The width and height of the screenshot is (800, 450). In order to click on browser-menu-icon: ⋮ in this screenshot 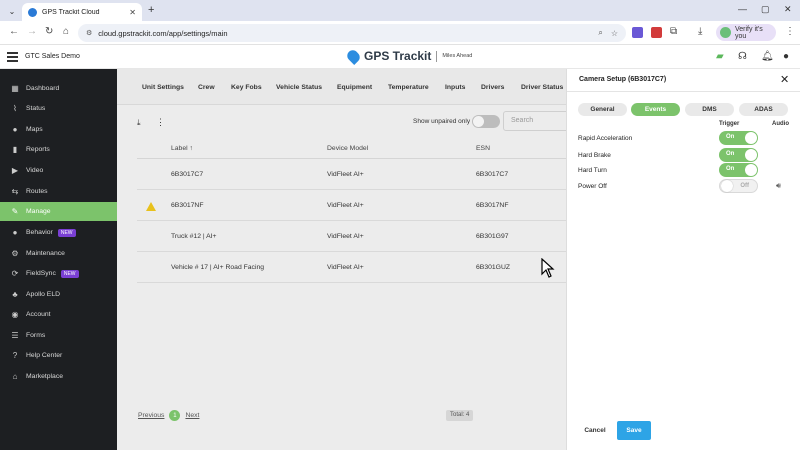, I will do `click(790, 31)`.